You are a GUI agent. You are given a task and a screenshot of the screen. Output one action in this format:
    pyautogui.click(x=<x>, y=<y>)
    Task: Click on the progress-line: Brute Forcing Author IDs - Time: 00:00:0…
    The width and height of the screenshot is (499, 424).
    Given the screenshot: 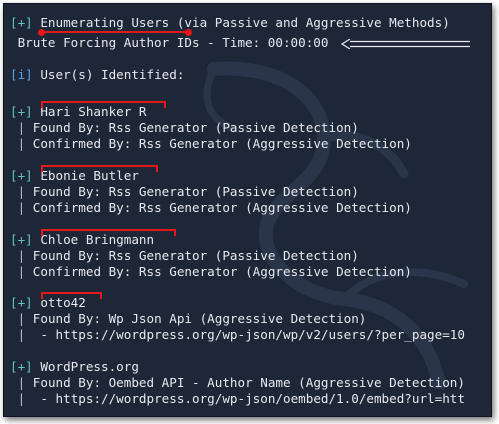 What is the action you would take?
    pyautogui.click(x=240, y=43)
    